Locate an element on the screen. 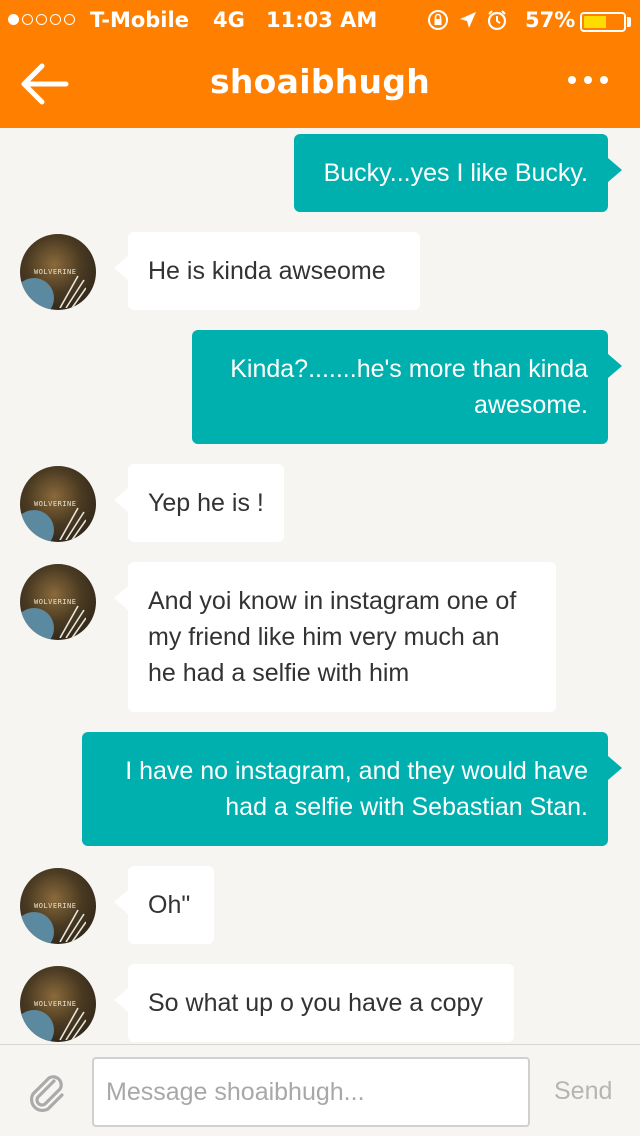  back-button is located at coordinates (45, 84).